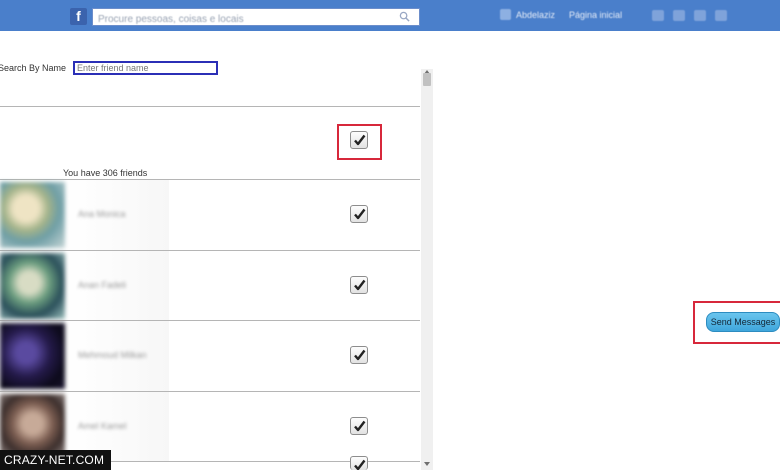 This screenshot has width=780, height=470. What do you see at coordinates (404, 16) in the screenshot?
I see `search-icon` at bounding box center [404, 16].